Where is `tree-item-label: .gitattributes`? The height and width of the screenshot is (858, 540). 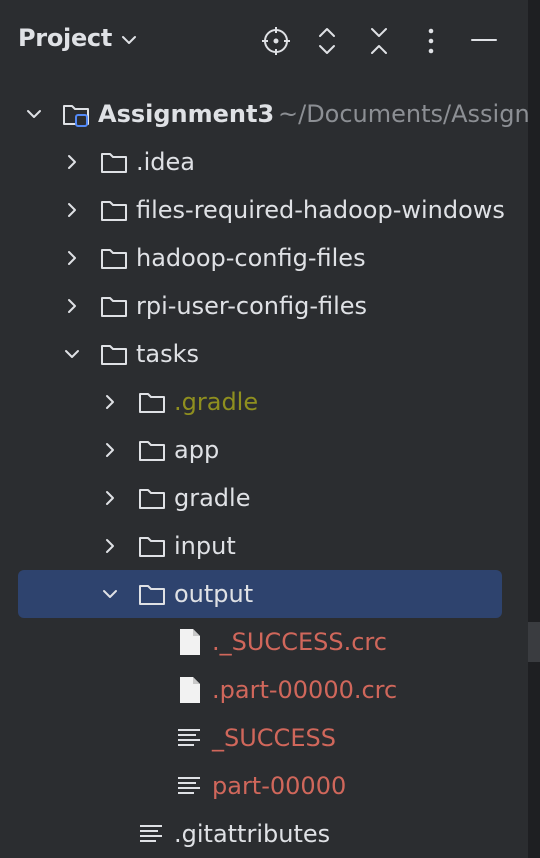 tree-item-label: .gitattributes is located at coordinates (252, 834).